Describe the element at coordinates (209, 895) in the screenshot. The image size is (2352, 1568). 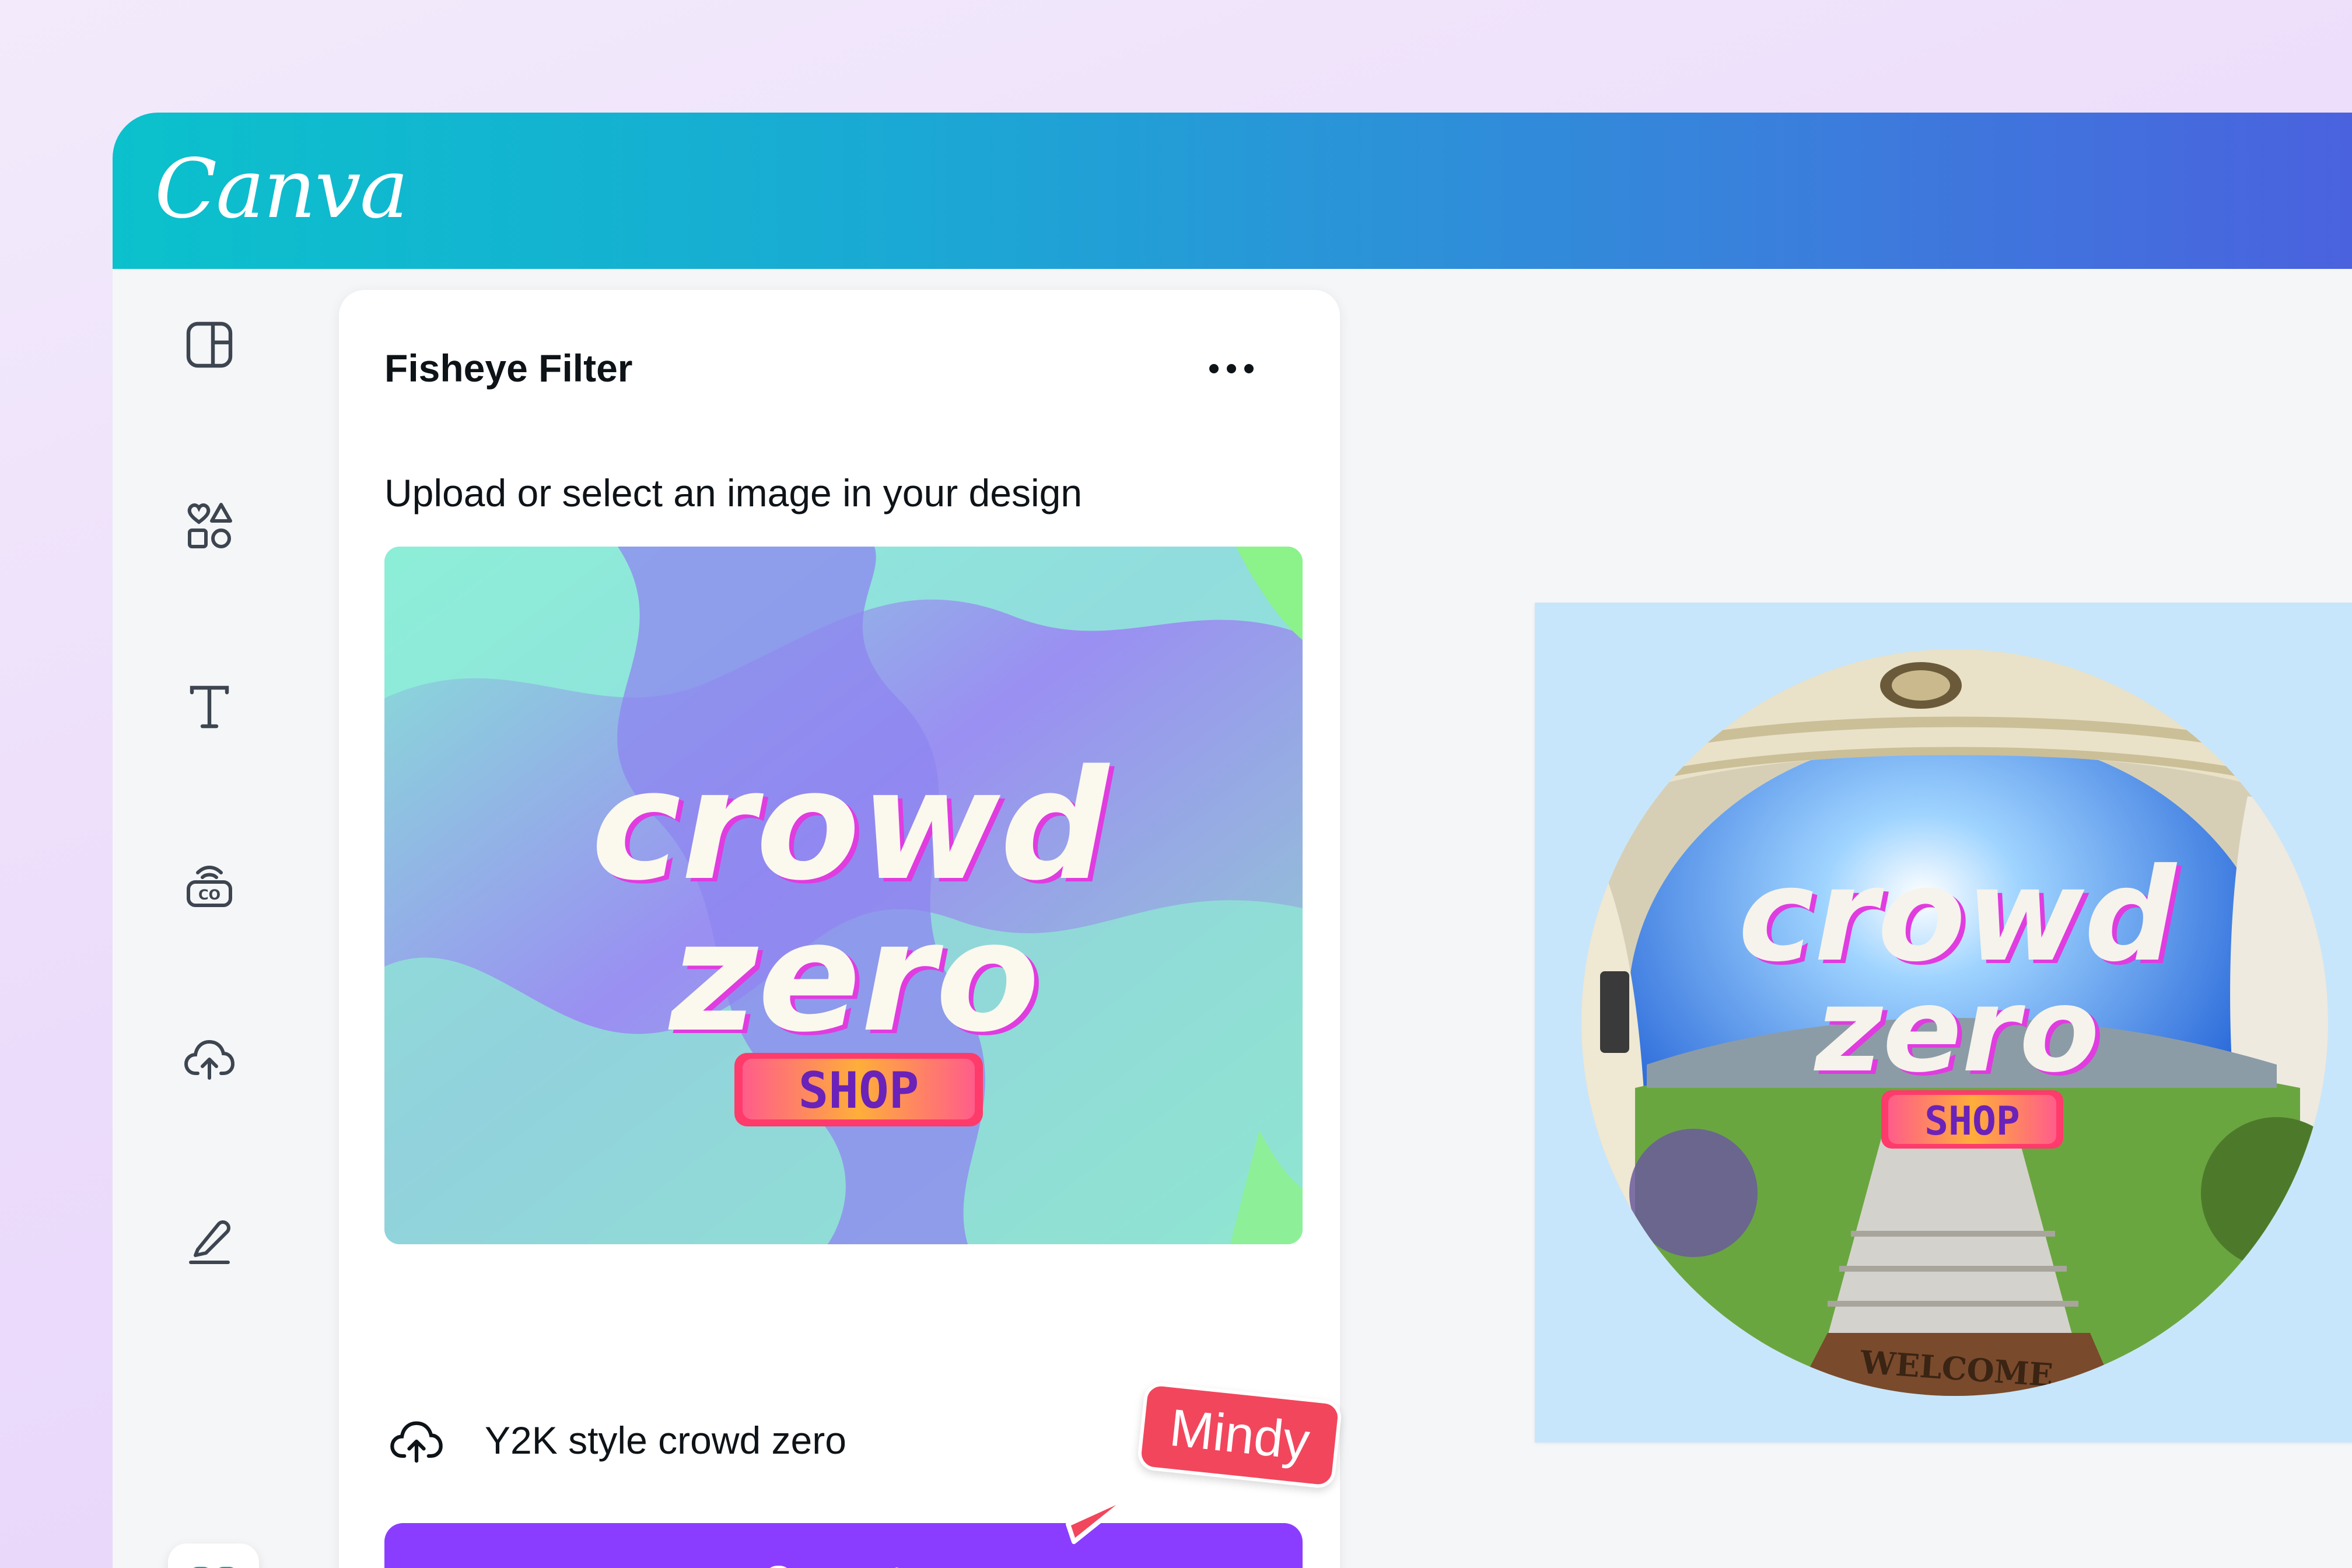
I see `svg-text: CO` at that location.